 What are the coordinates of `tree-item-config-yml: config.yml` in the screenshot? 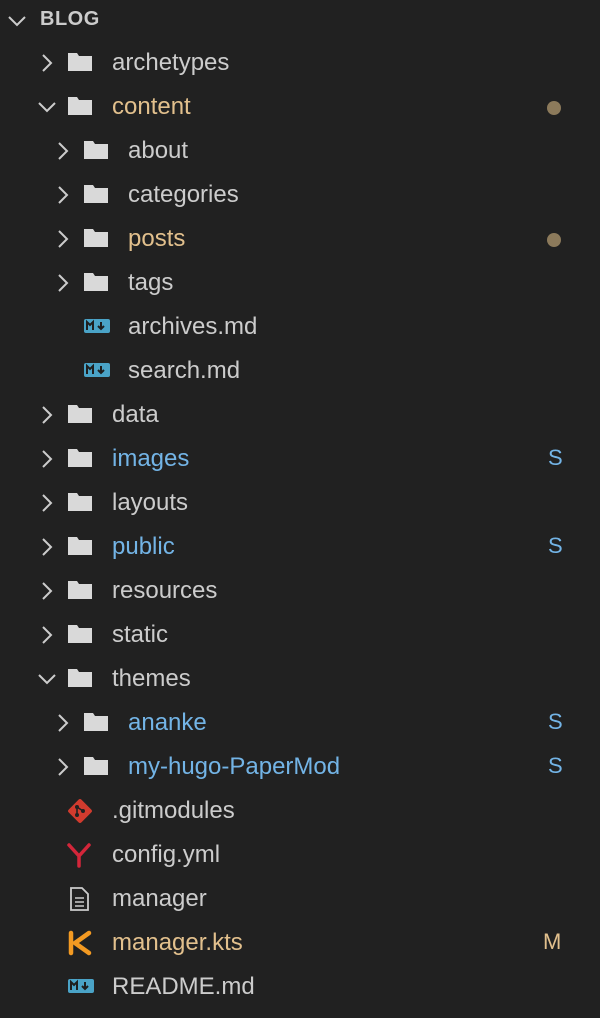 It's located at (300, 855).